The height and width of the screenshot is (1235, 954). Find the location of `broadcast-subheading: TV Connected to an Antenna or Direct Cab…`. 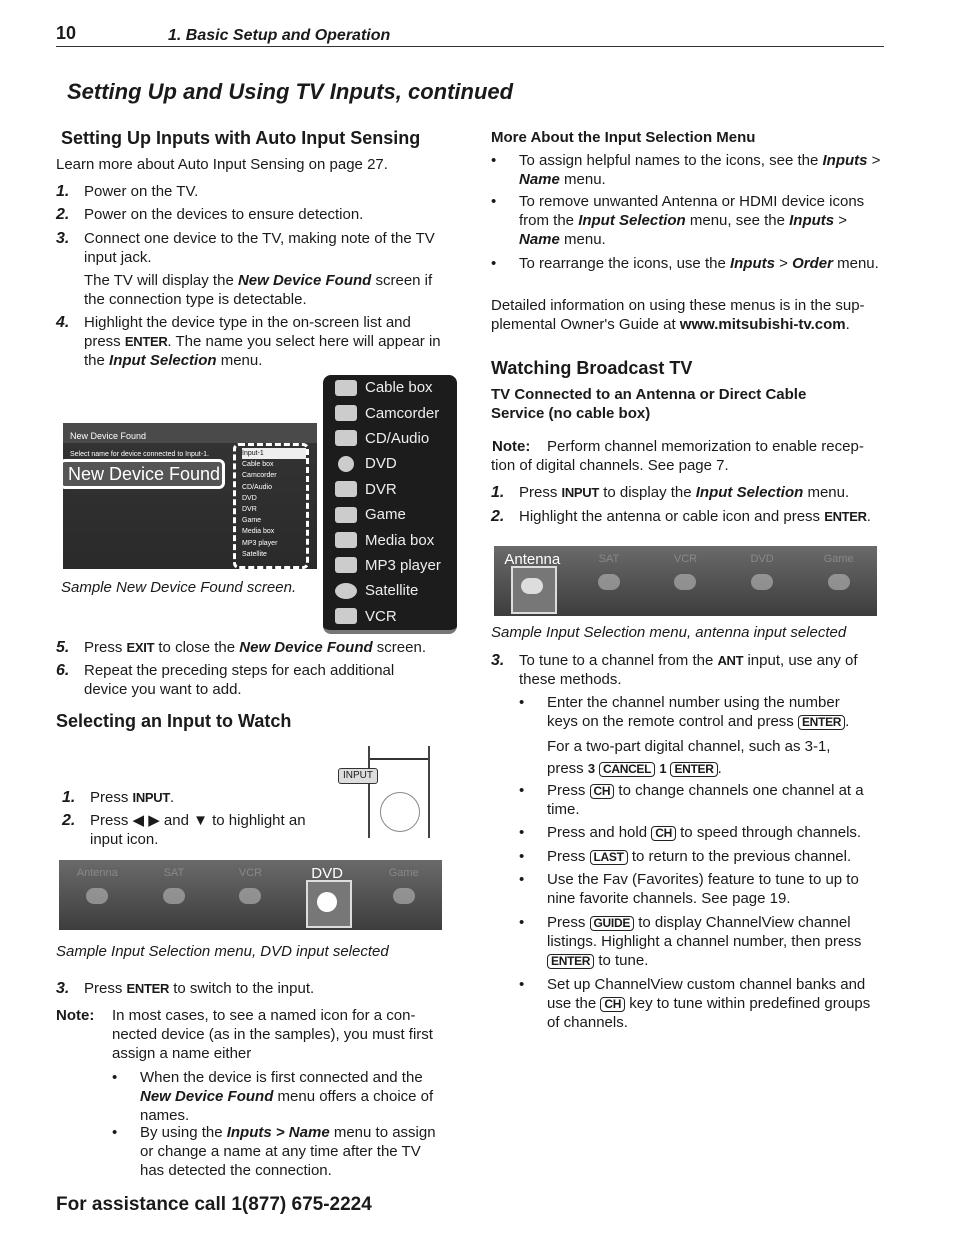

broadcast-subheading: TV Connected to an Antenna or Direct Cab… is located at coordinates (649, 404).